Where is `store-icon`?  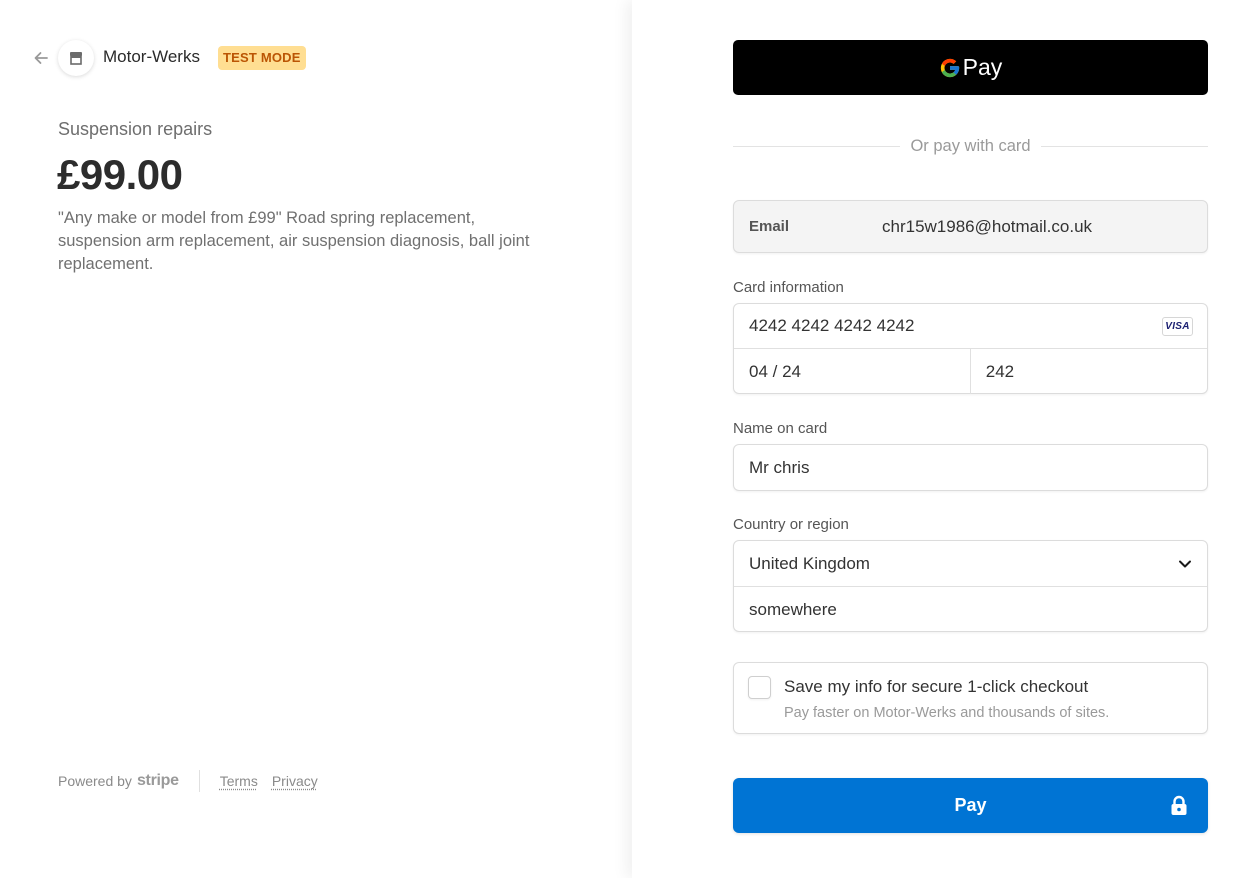 store-icon is located at coordinates (76, 58).